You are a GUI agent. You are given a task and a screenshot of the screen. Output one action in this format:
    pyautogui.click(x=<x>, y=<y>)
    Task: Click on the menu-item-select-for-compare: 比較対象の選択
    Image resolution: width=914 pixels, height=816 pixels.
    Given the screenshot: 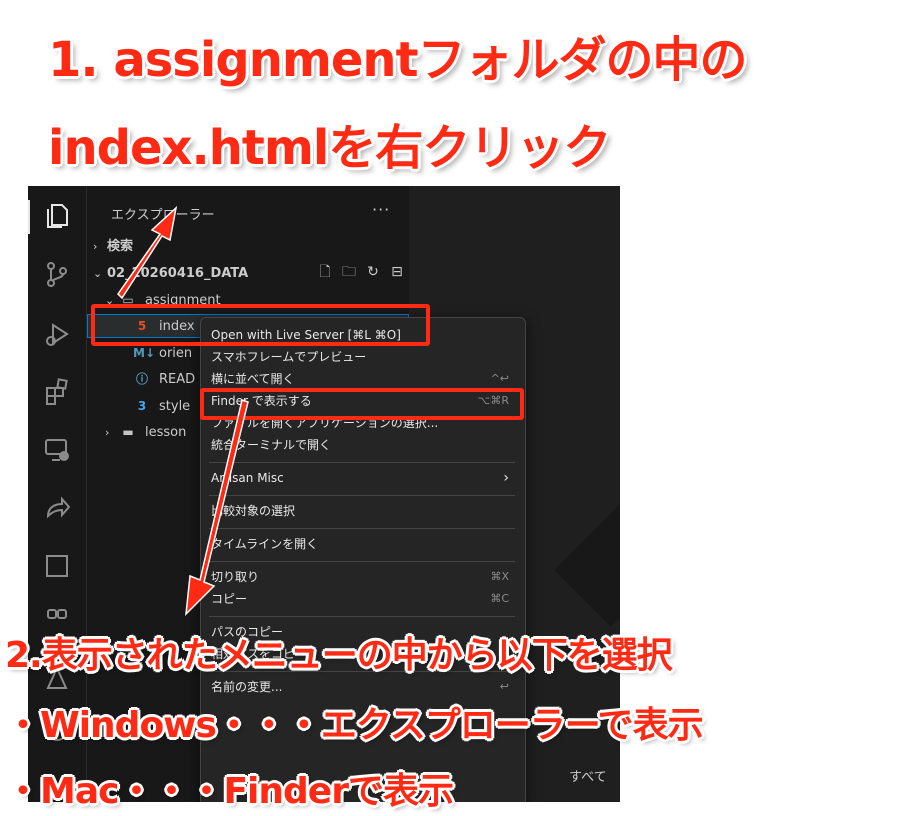 What is the action you would take?
    pyautogui.click(x=363, y=511)
    